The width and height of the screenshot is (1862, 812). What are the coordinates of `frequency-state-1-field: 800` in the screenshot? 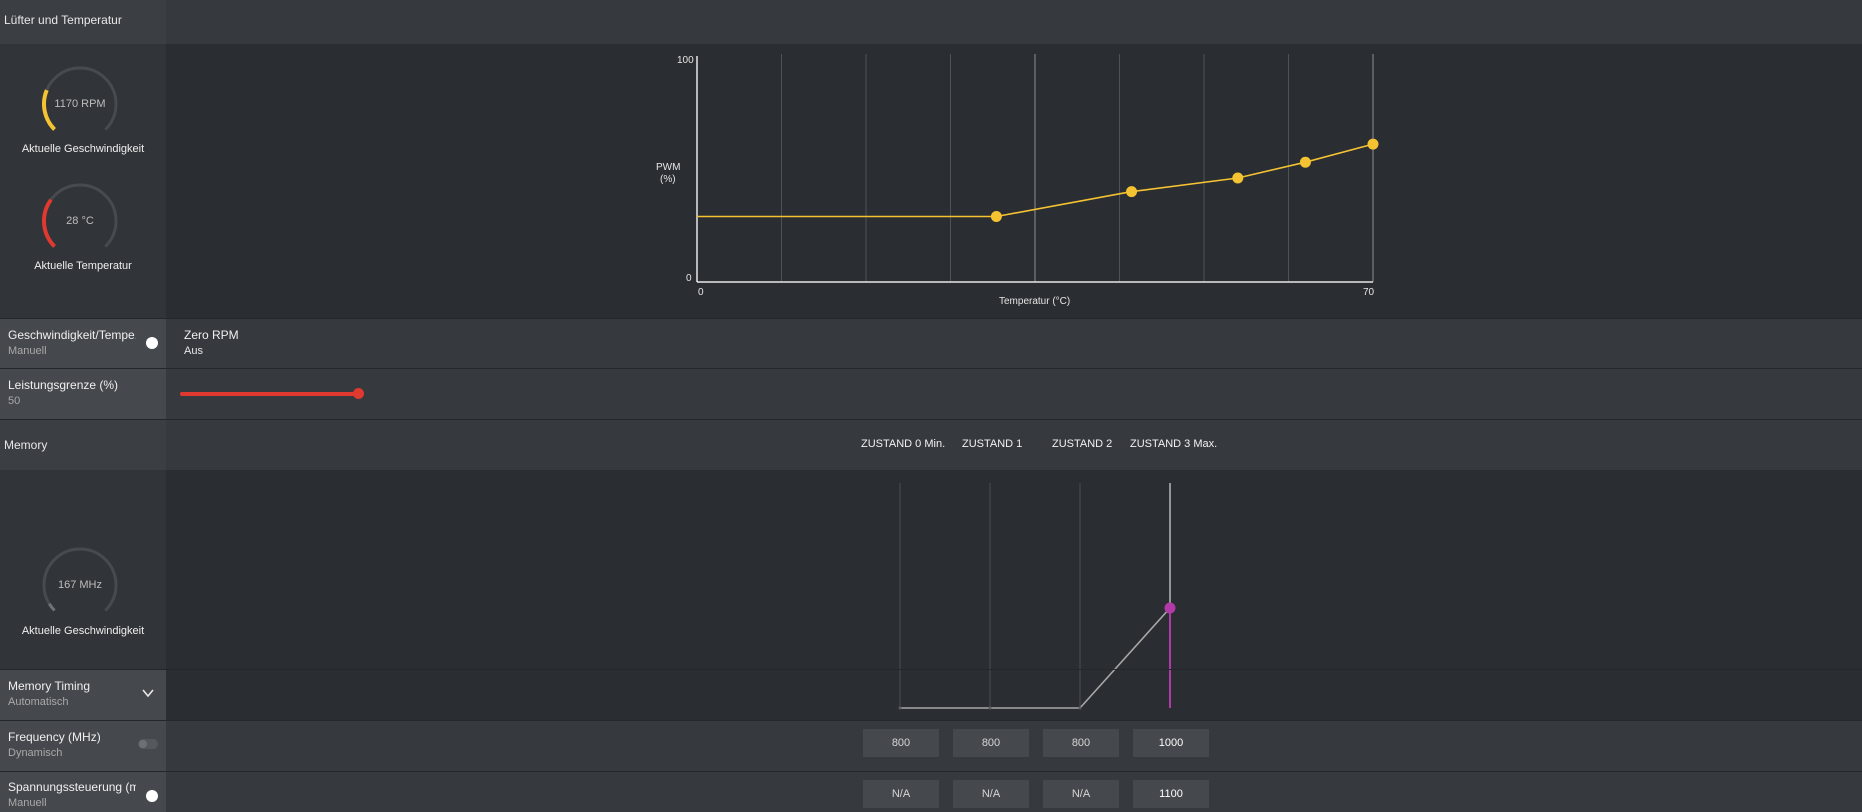 It's located at (991, 743).